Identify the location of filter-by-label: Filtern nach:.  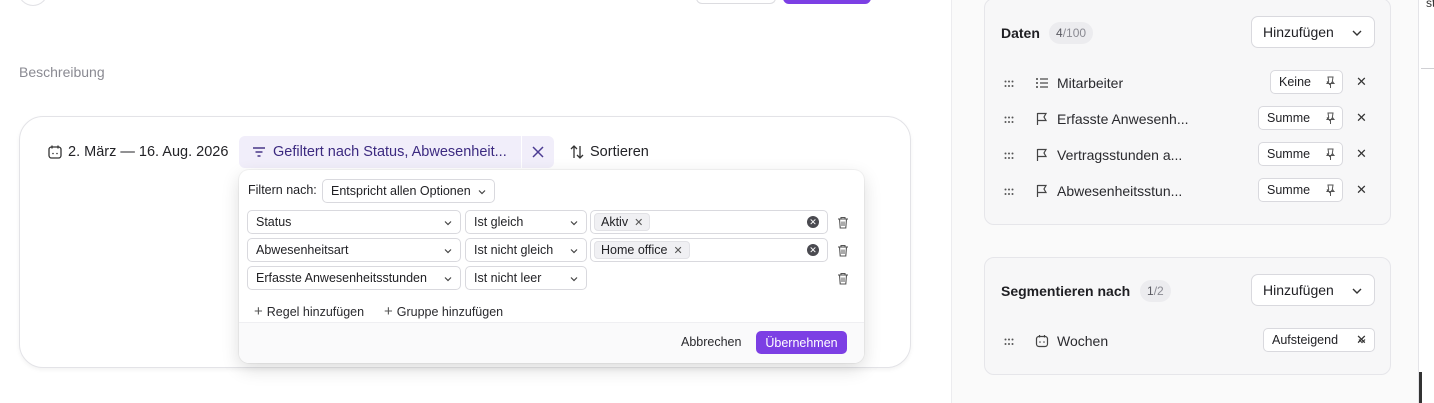
(282, 190).